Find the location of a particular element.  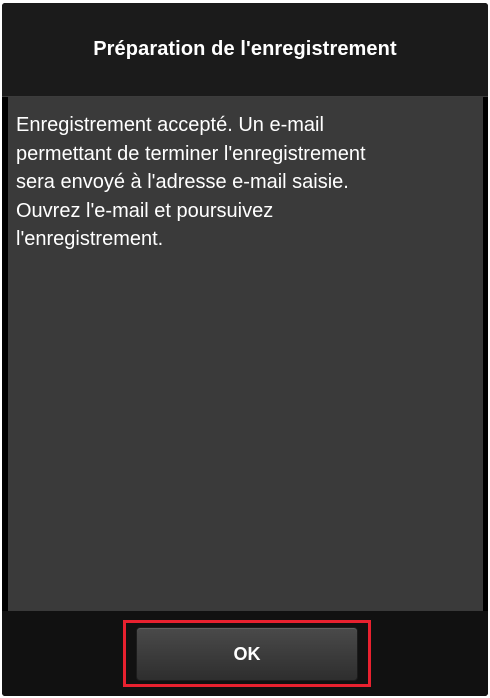

ok-button: OK is located at coordinates (247, 654).